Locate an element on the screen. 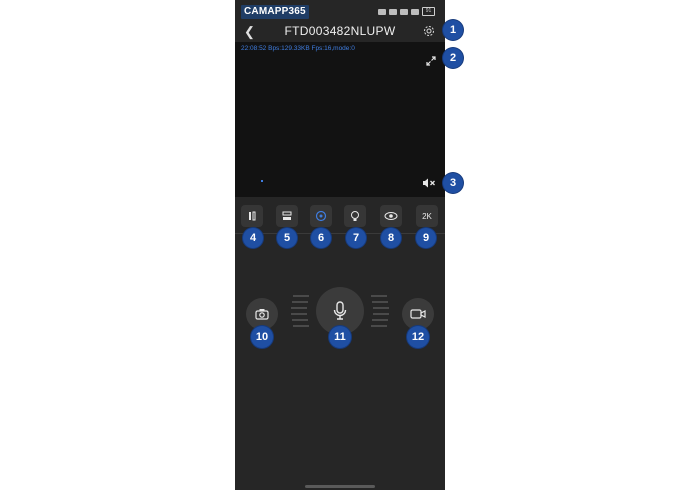 This screenshot has width=680, height=490. callout-badge: 6 is located at coordinates (321, 238).